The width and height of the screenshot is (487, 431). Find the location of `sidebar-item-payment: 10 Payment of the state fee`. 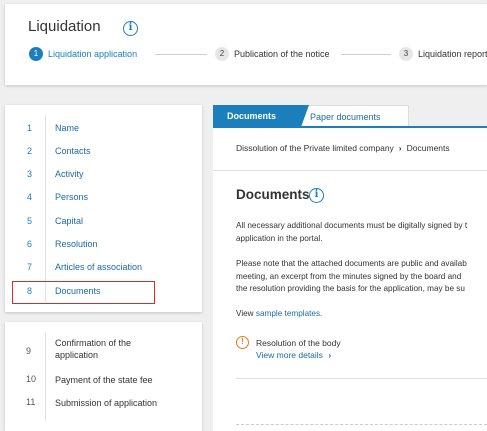

sidebar-item-payment: 10 Payment of the state fee is located at coordinates (103, 381).